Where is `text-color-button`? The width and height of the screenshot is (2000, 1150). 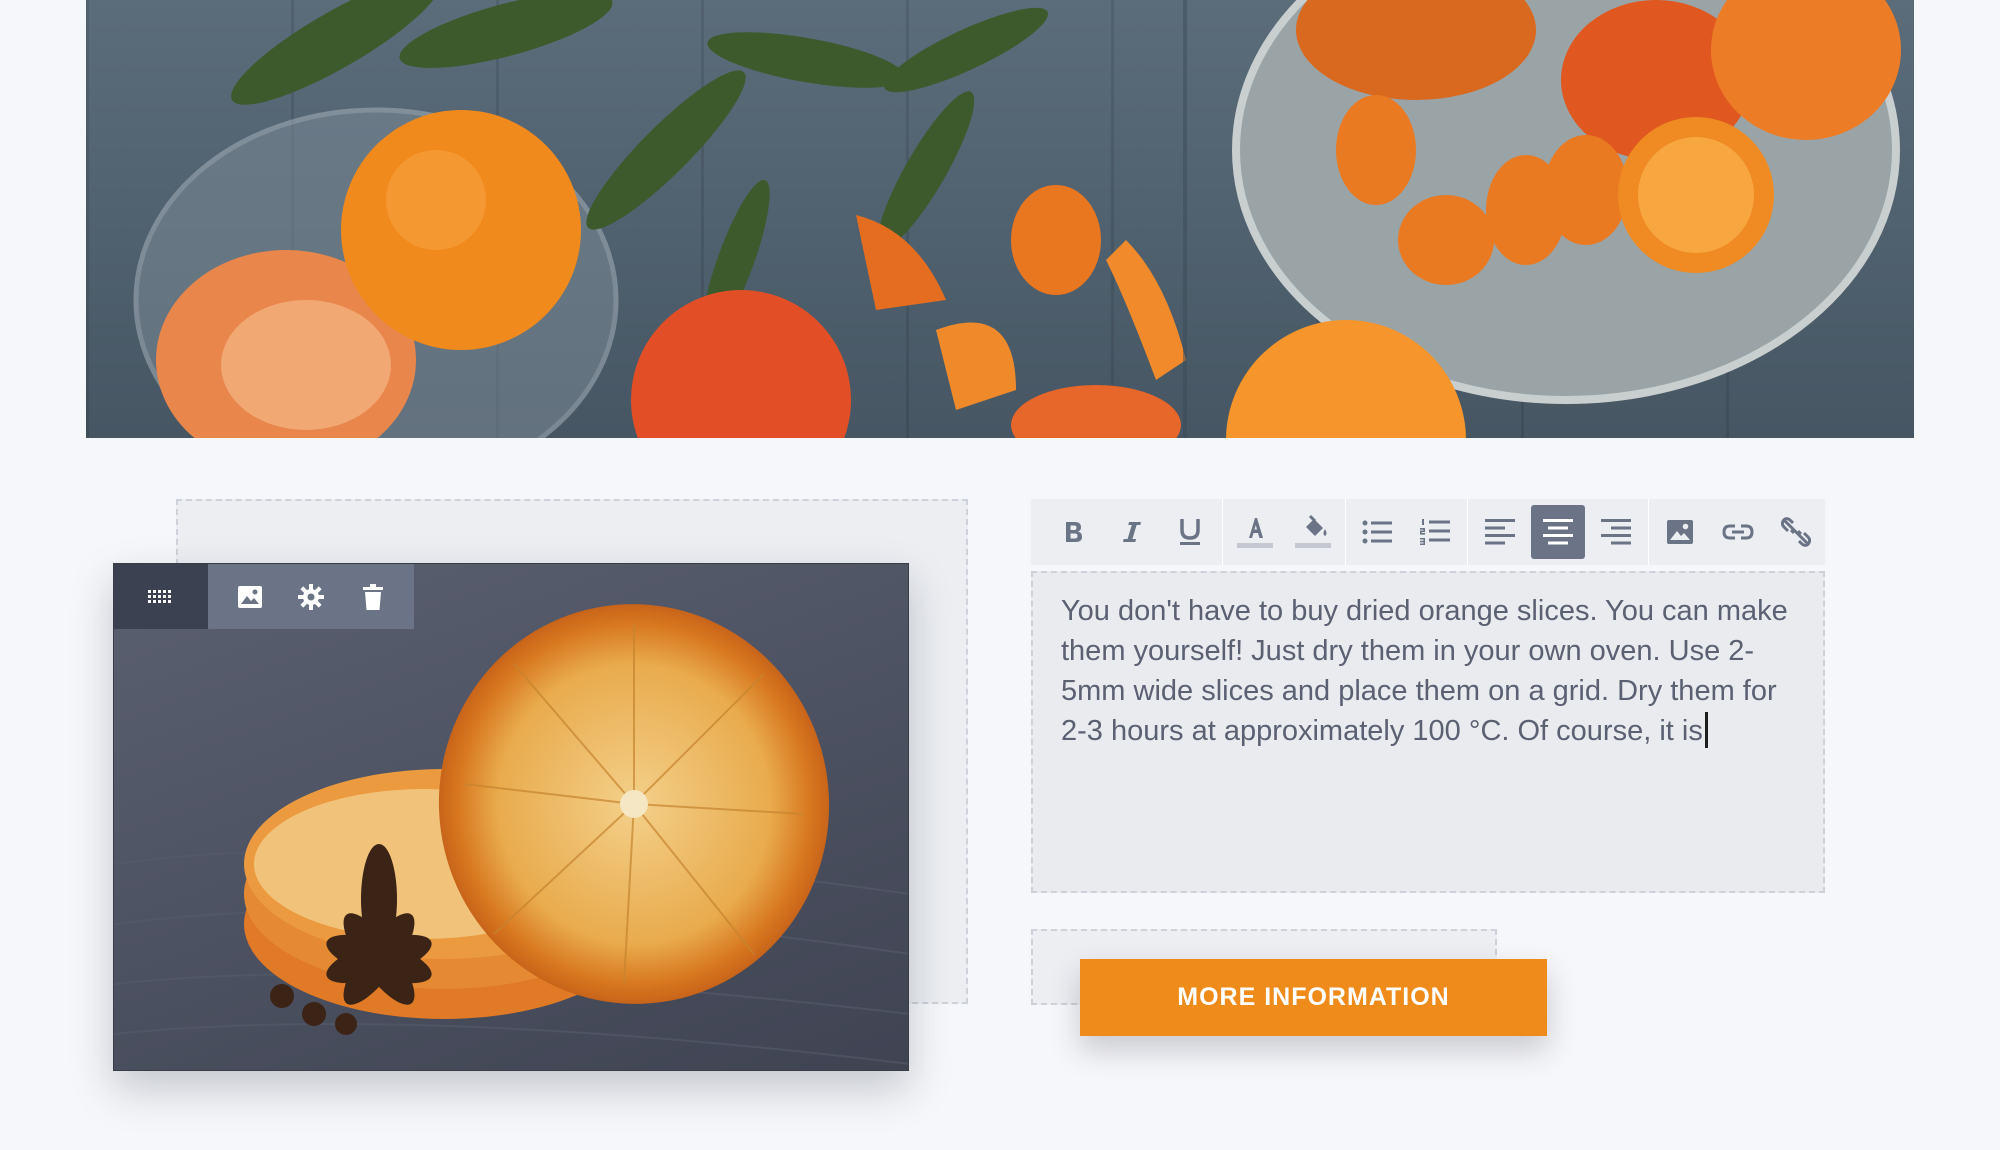
text-color-button is located at coordinates (1255, 532).